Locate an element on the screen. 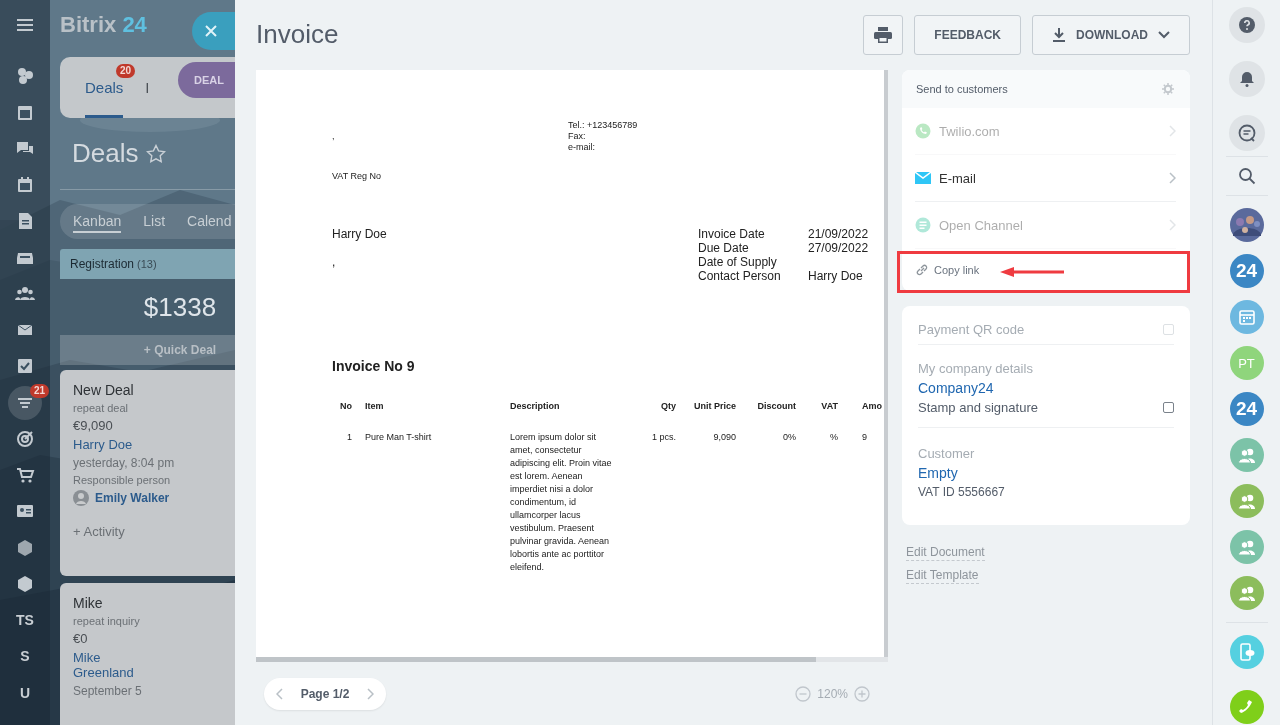 The image size is (1280, 725). deal-card: New Deal repeat deal €9,090 Harry Doe yesterday, 8:04 pm Responsible person Emily Walker + Activity is located at coordinates (147, 473).